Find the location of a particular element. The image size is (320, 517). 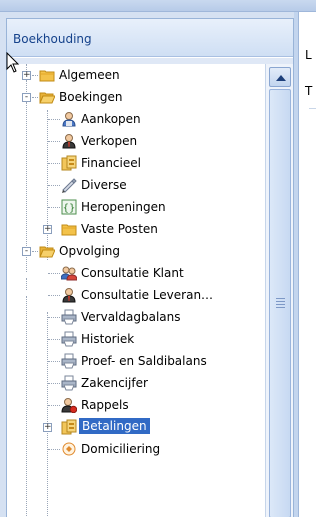

tree-item-label: Boekingen is located at coordinates (91, 97).